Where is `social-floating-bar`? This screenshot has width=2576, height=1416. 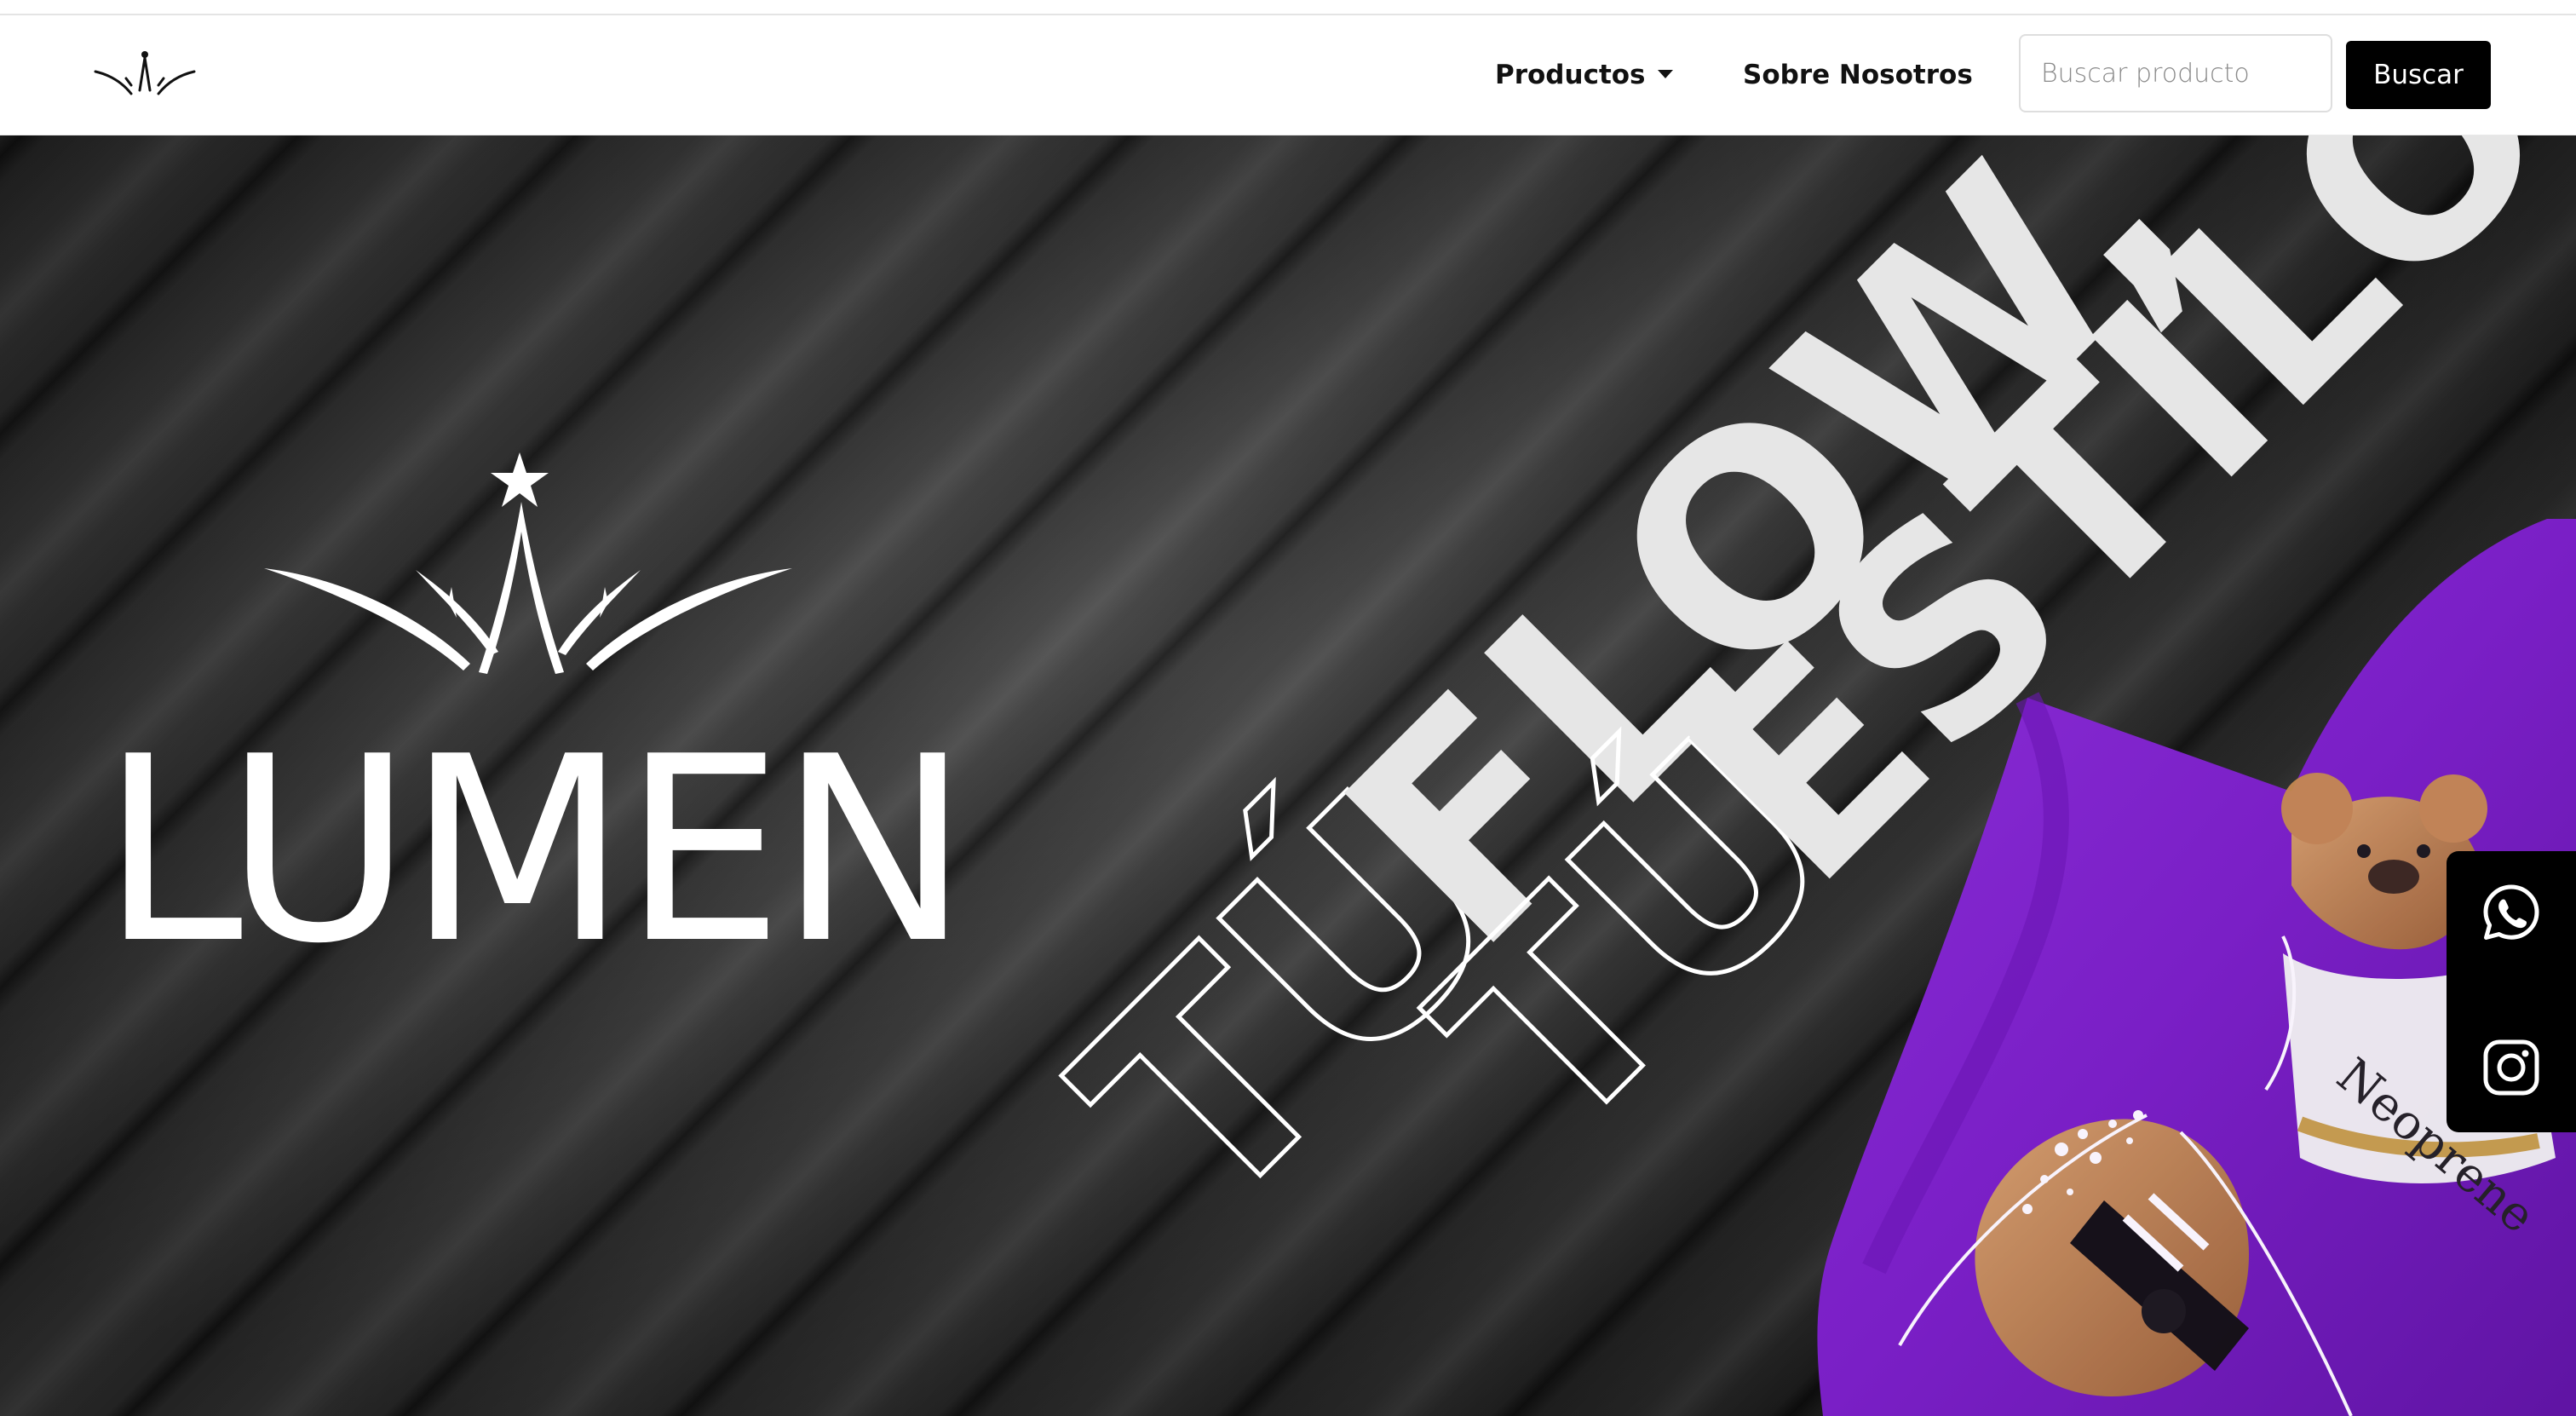 social-floating-bar is located at coordinates (2512, 992).